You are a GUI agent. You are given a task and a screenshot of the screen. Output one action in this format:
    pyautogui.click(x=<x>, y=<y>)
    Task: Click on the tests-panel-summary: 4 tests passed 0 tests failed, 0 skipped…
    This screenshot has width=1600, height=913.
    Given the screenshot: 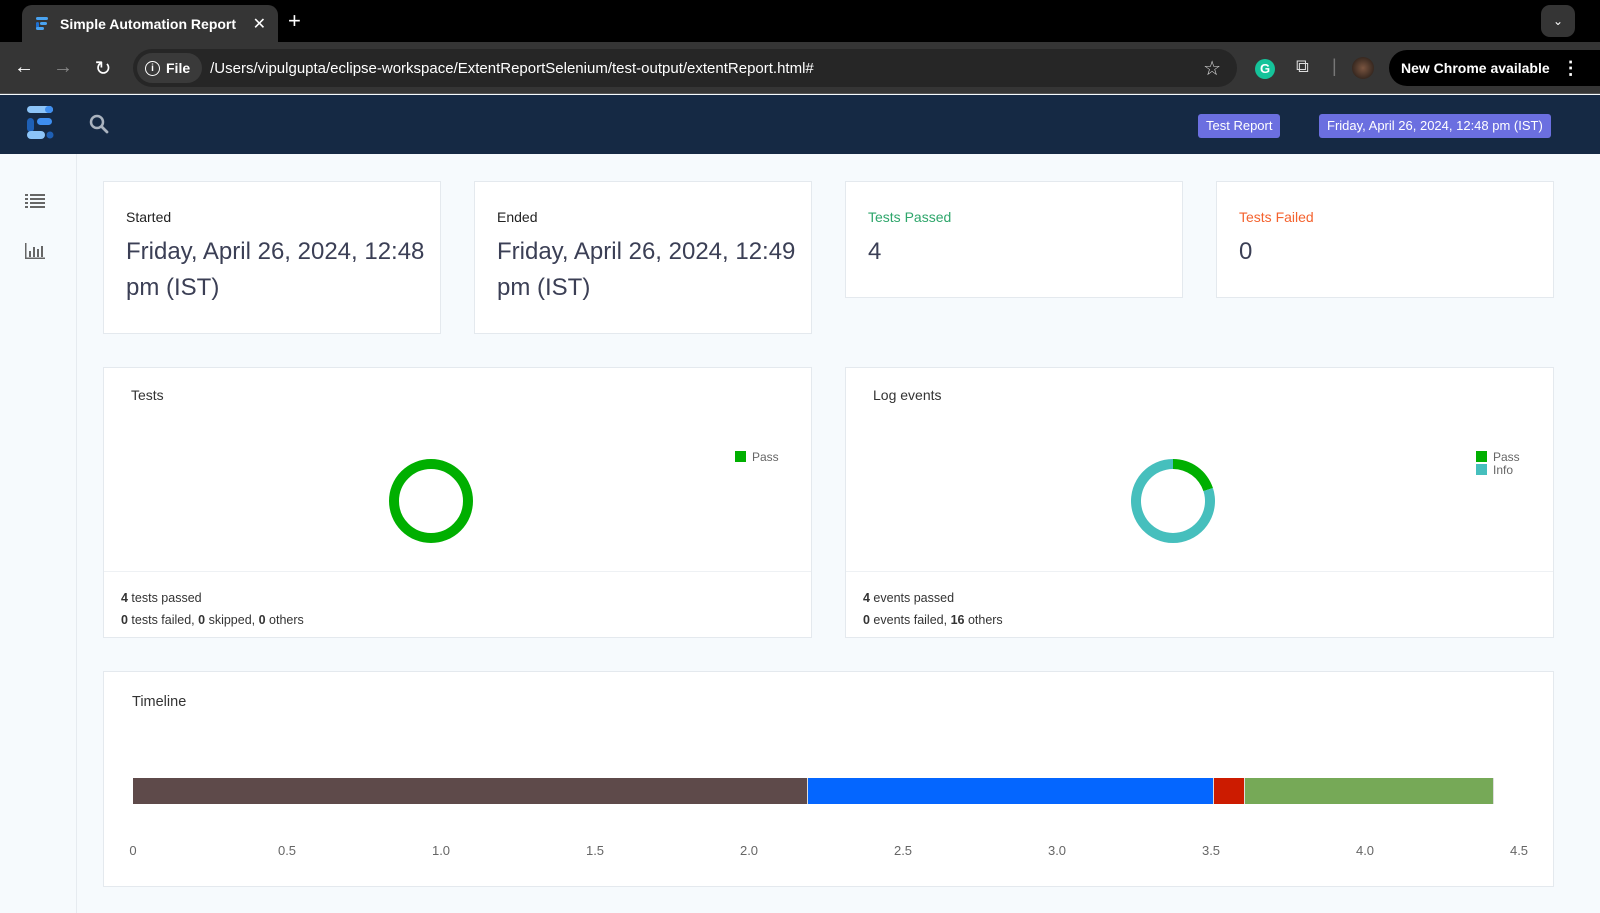 What is the action you would take?
    pyautogui.click(x=457, y=604)
    